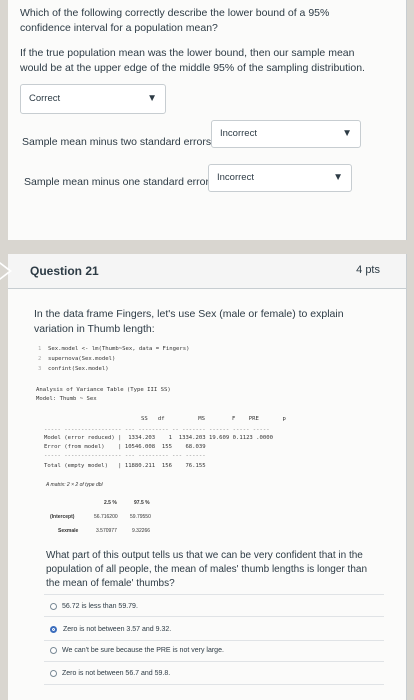  I want to click on question-points: 4 pts, so click(368, 270).